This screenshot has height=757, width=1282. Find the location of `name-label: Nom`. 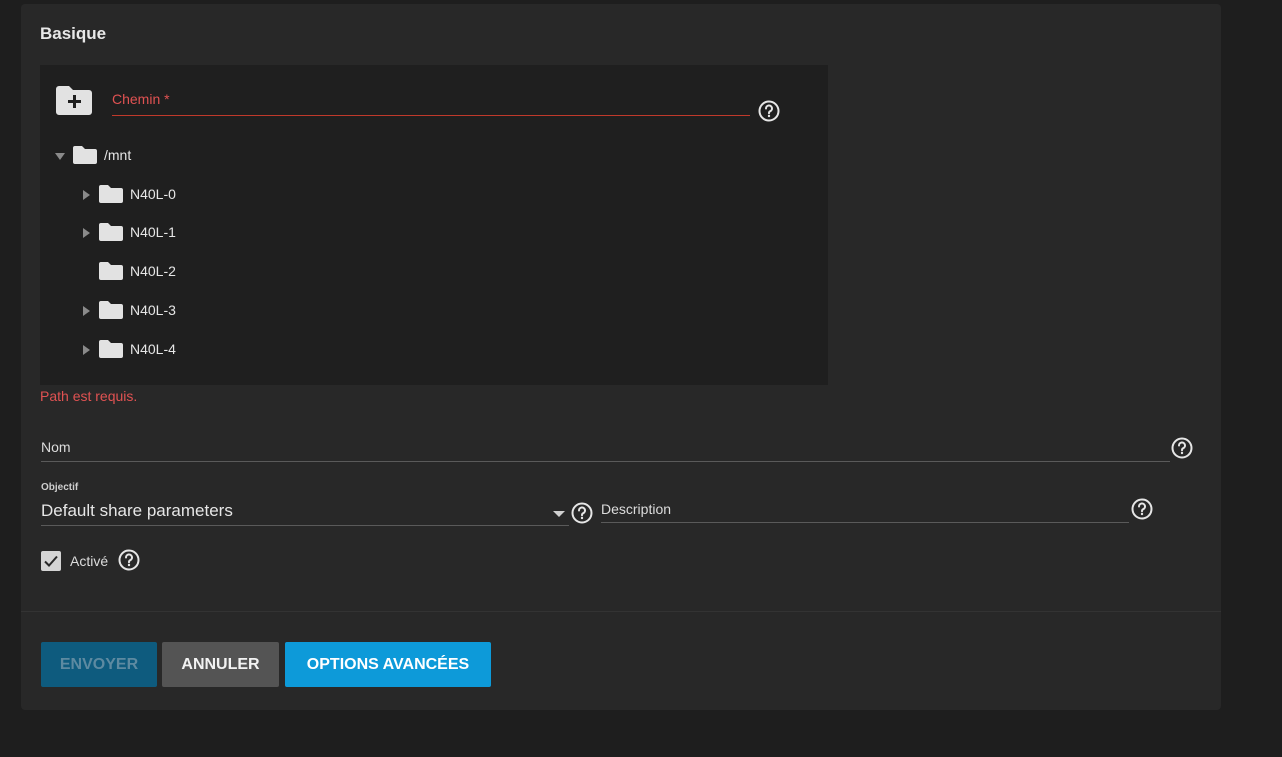

name-label: Nom is located at coordinates (56, 447).